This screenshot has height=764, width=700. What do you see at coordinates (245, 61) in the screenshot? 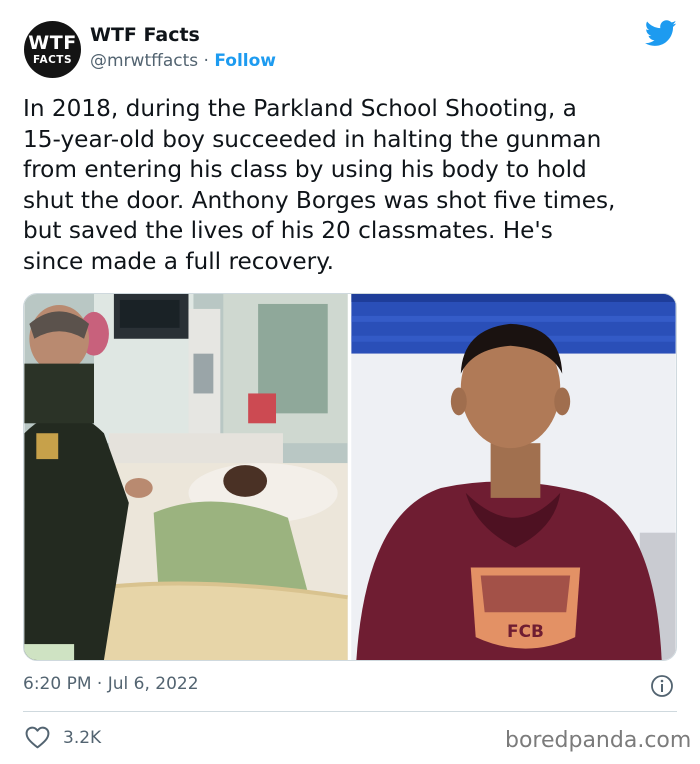
I see `follow-button: Follow` at bounding box center [245, 61].